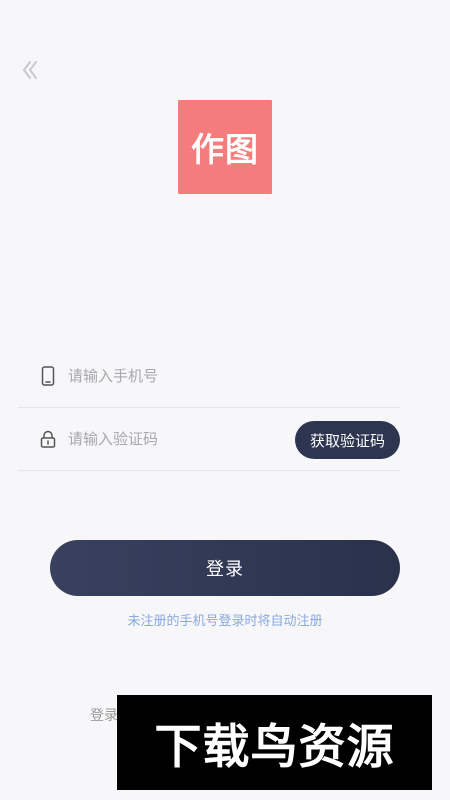 The width and height of the screenshot is (450, 800). Describe the element at coordinates (274, 747) in the screenshot. I see `watermark-text: 下载鸟资源` at that location.